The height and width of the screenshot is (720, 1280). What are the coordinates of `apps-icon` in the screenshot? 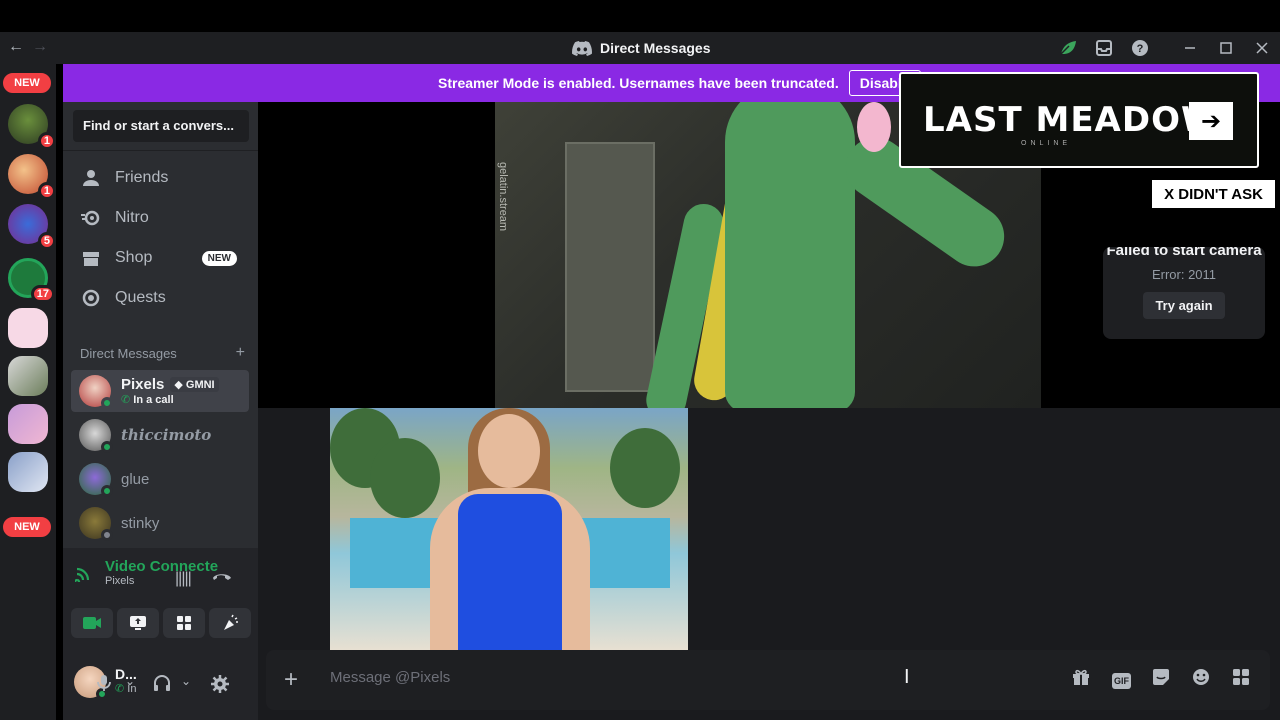 It's located at (1241, 679).